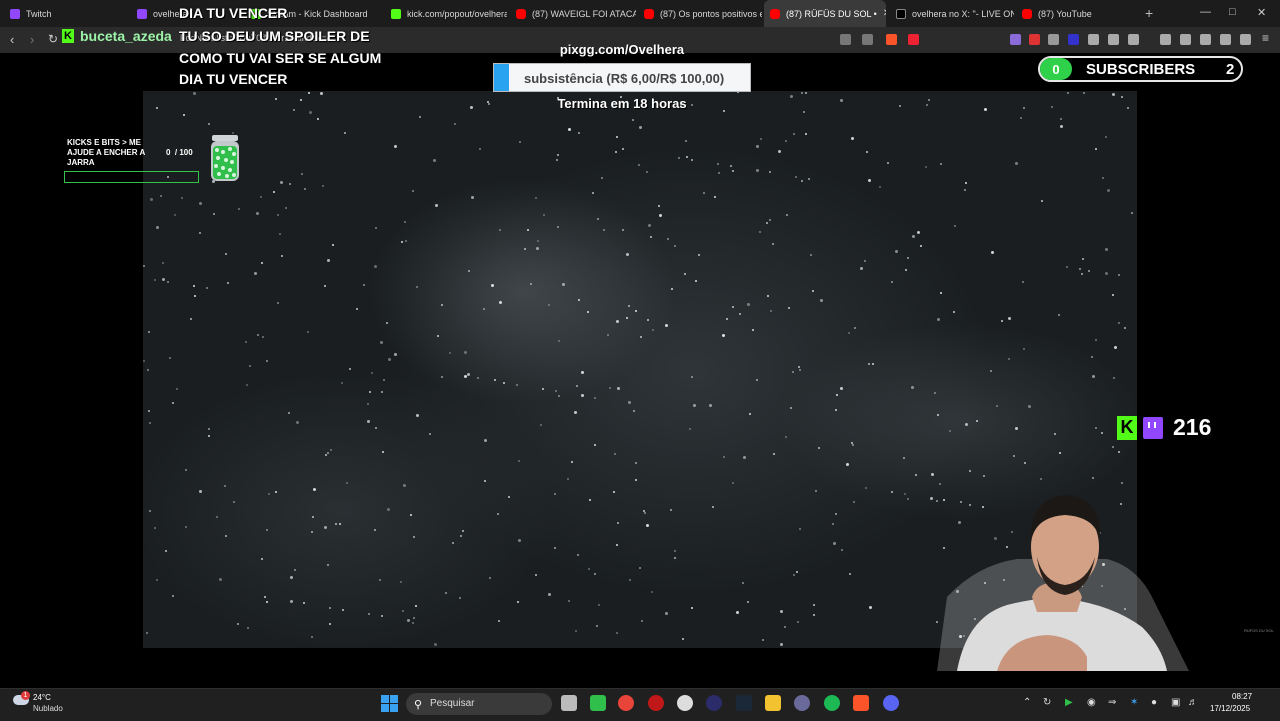  Describe the element at coordinates (1265, 38) in the screenshot. I see `menu-icon: ≡` at that location.